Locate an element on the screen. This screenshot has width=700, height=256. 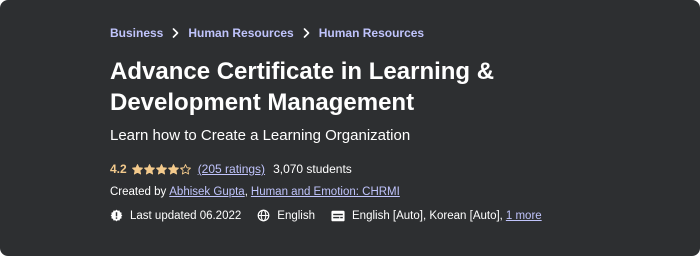
instructor-link-abhisek-gupta: Abhisek Gupta is located at coordinates (206, 192).